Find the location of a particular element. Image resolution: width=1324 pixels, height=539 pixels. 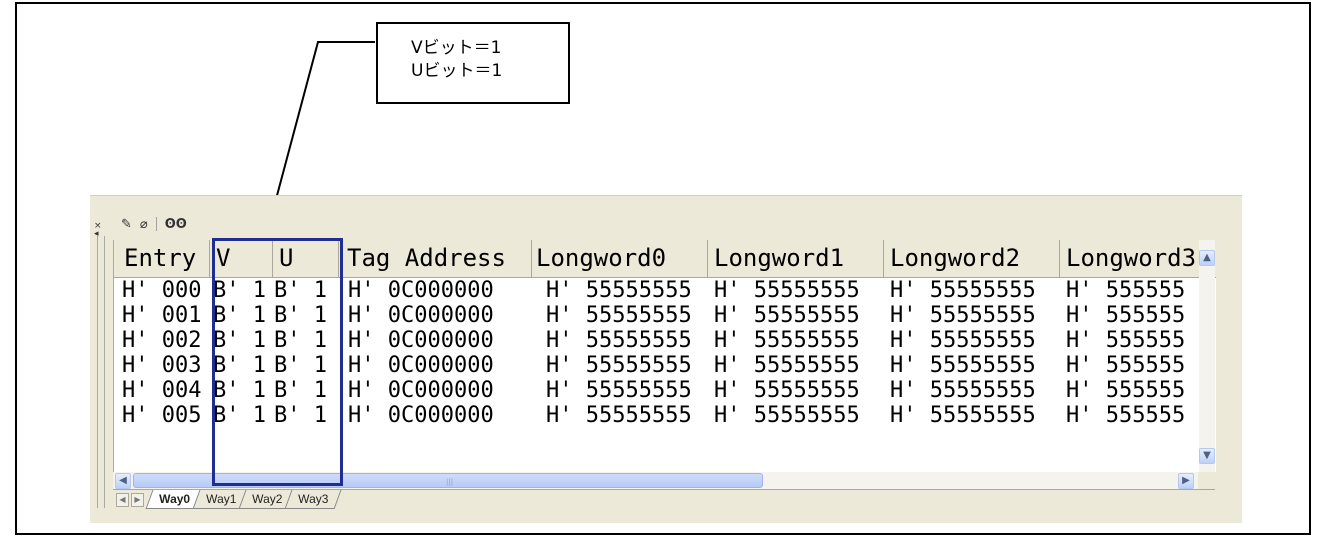

cell-entry: H' 005 is located at coordinates (162, 415).